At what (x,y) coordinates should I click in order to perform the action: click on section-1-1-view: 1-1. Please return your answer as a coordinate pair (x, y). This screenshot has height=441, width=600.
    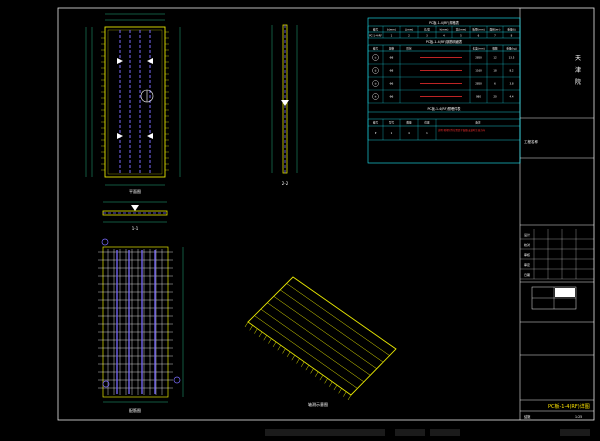
    Looking at the image, I should click on (135, 216).